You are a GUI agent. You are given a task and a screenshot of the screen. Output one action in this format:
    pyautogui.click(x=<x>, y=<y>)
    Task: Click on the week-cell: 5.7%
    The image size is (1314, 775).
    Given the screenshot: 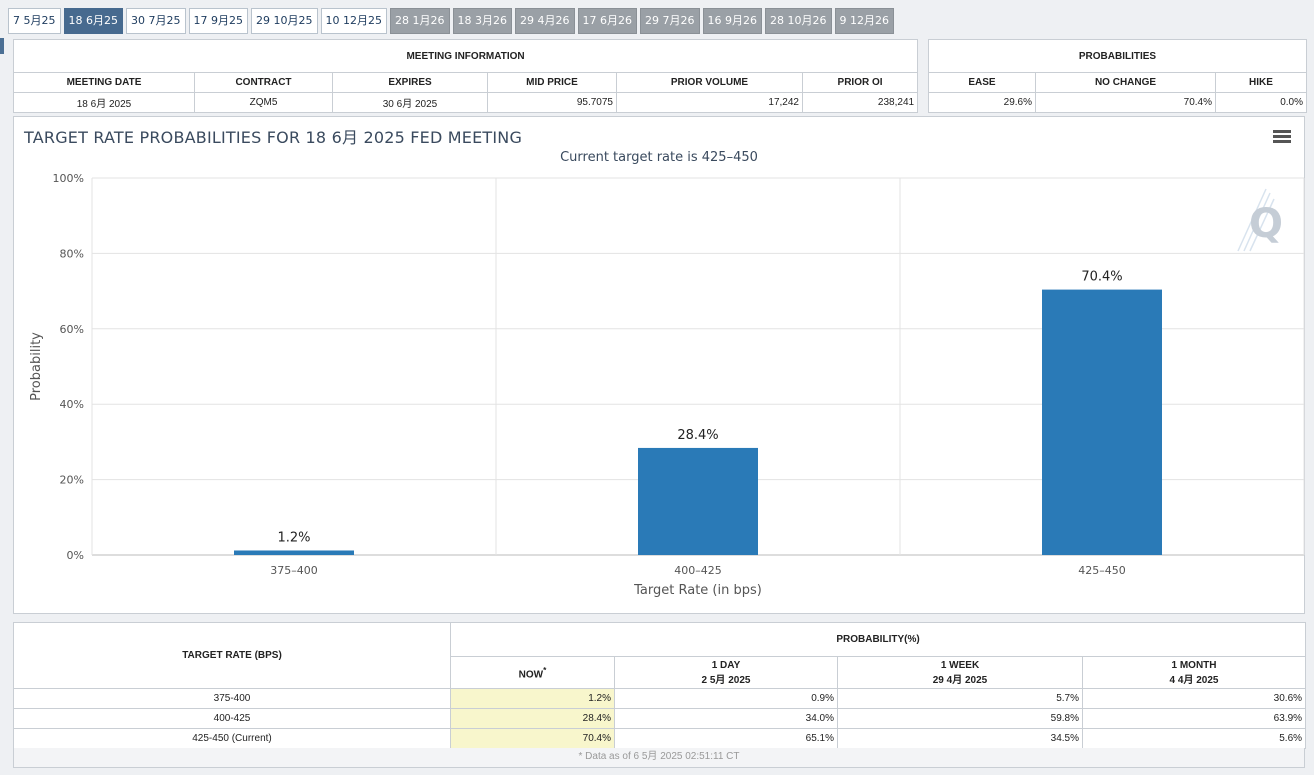 What is the action you would take?
    pyautogui.click(x=960, y=698)
    